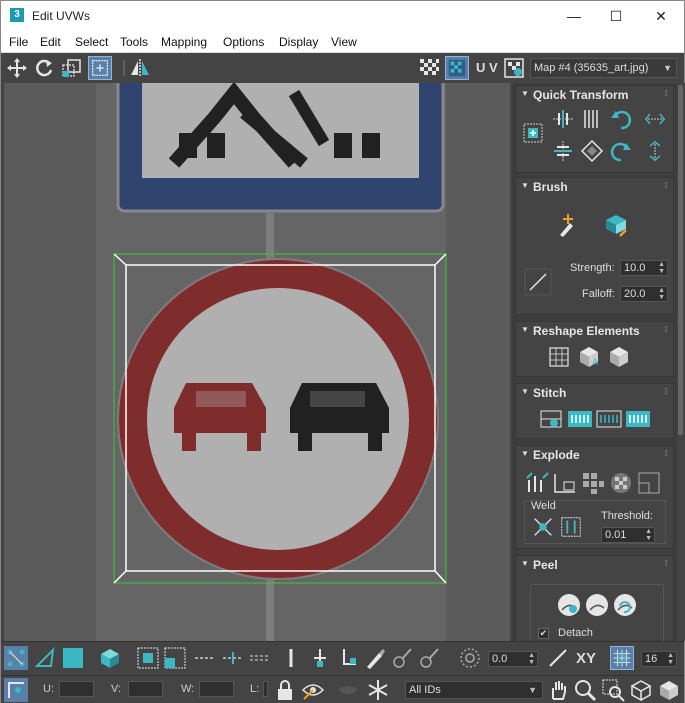 The image size is (685, 703). What do you see at coordinates (16, 690) in the screenshot?
I see `pivot-transform-icon` at bounding box center [16, 690].